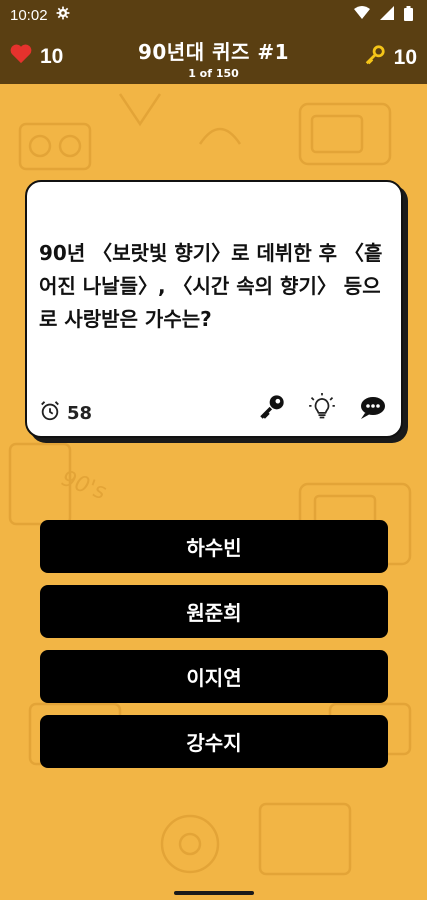 The width and height of the screenshot is (427, 900). Describe the element at coordinates (387, 15) in the screenshot. I see `signal-icon` at that location.